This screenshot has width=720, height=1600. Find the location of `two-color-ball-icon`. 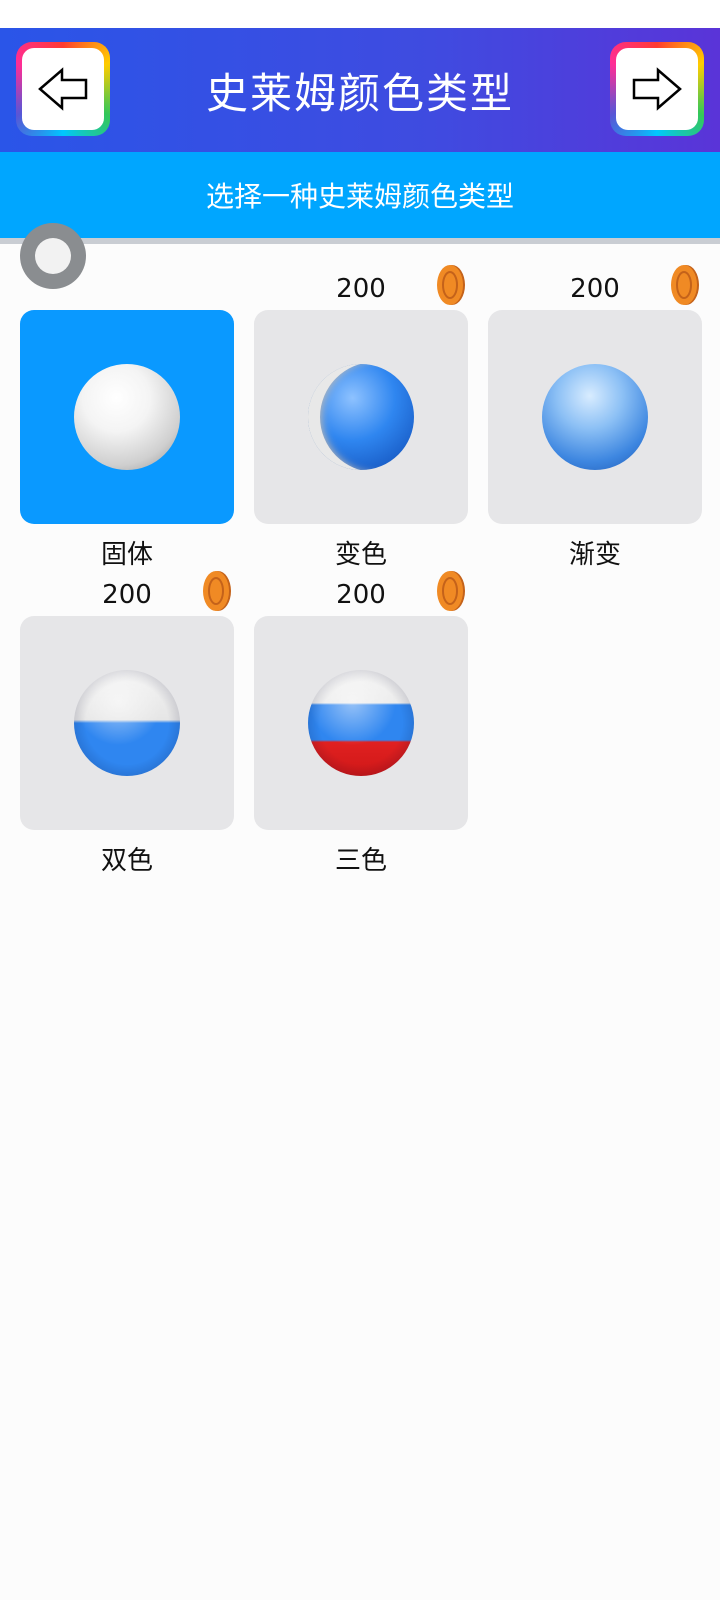

two-color-ball-icon is located at coordinates (127, 723).